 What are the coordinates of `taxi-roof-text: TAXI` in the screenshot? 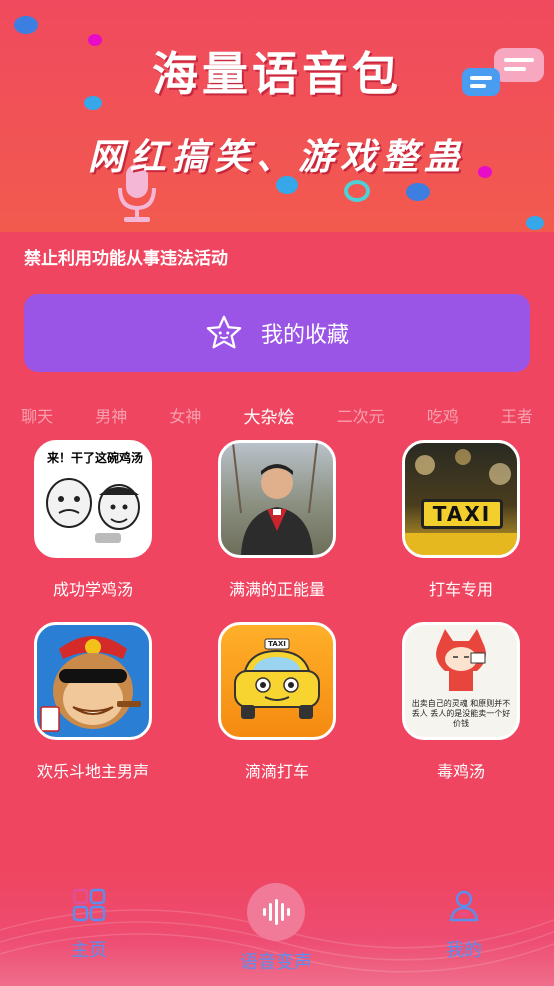 It's located at (277, 644).